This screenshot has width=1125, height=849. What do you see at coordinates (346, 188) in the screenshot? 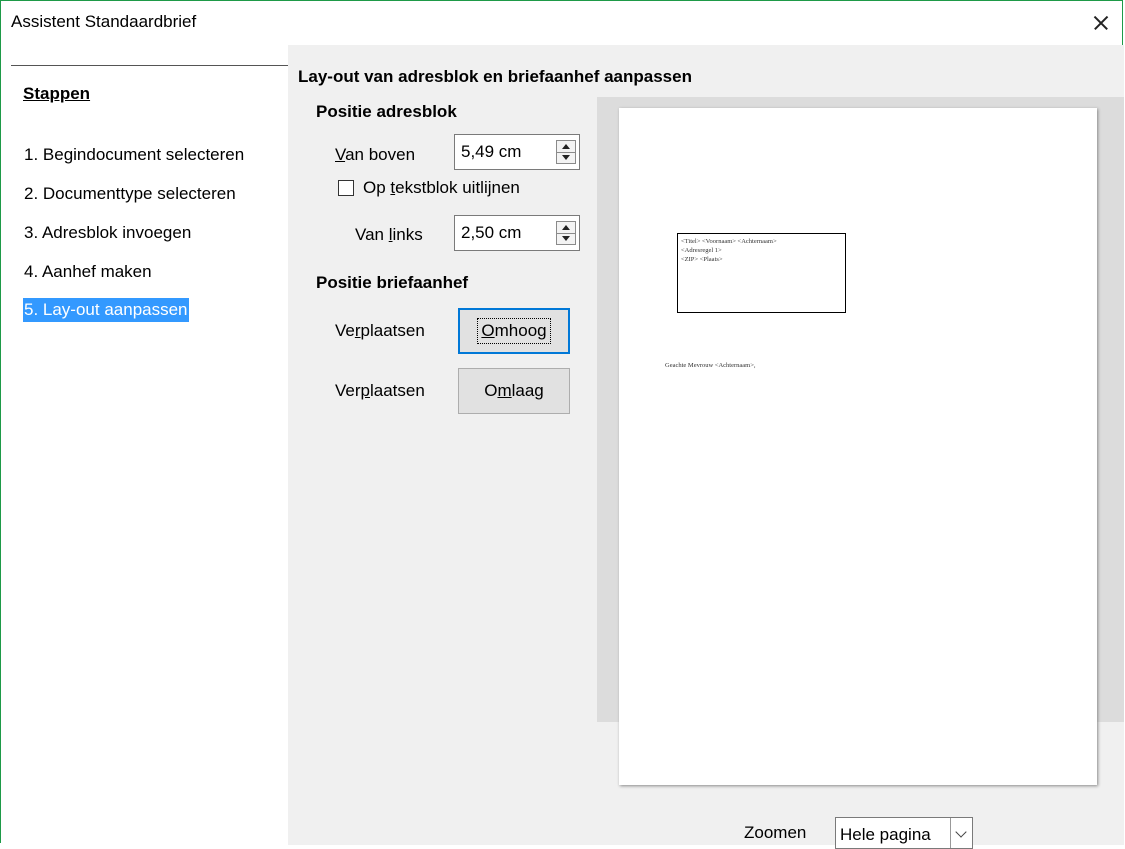
I see `align-to-textblock-checkbox` at bounding box center [346, 188].